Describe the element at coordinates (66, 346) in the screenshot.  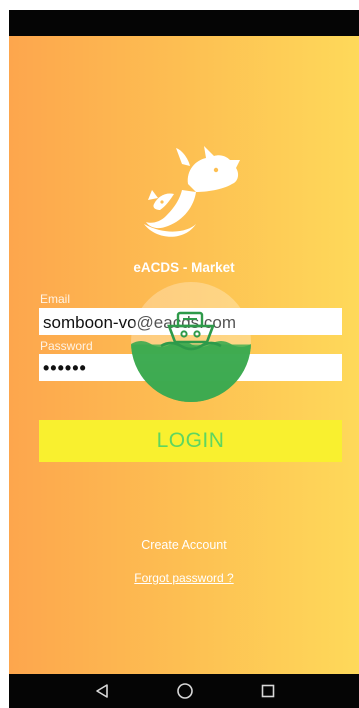
I see `password-label: Password` at that location.